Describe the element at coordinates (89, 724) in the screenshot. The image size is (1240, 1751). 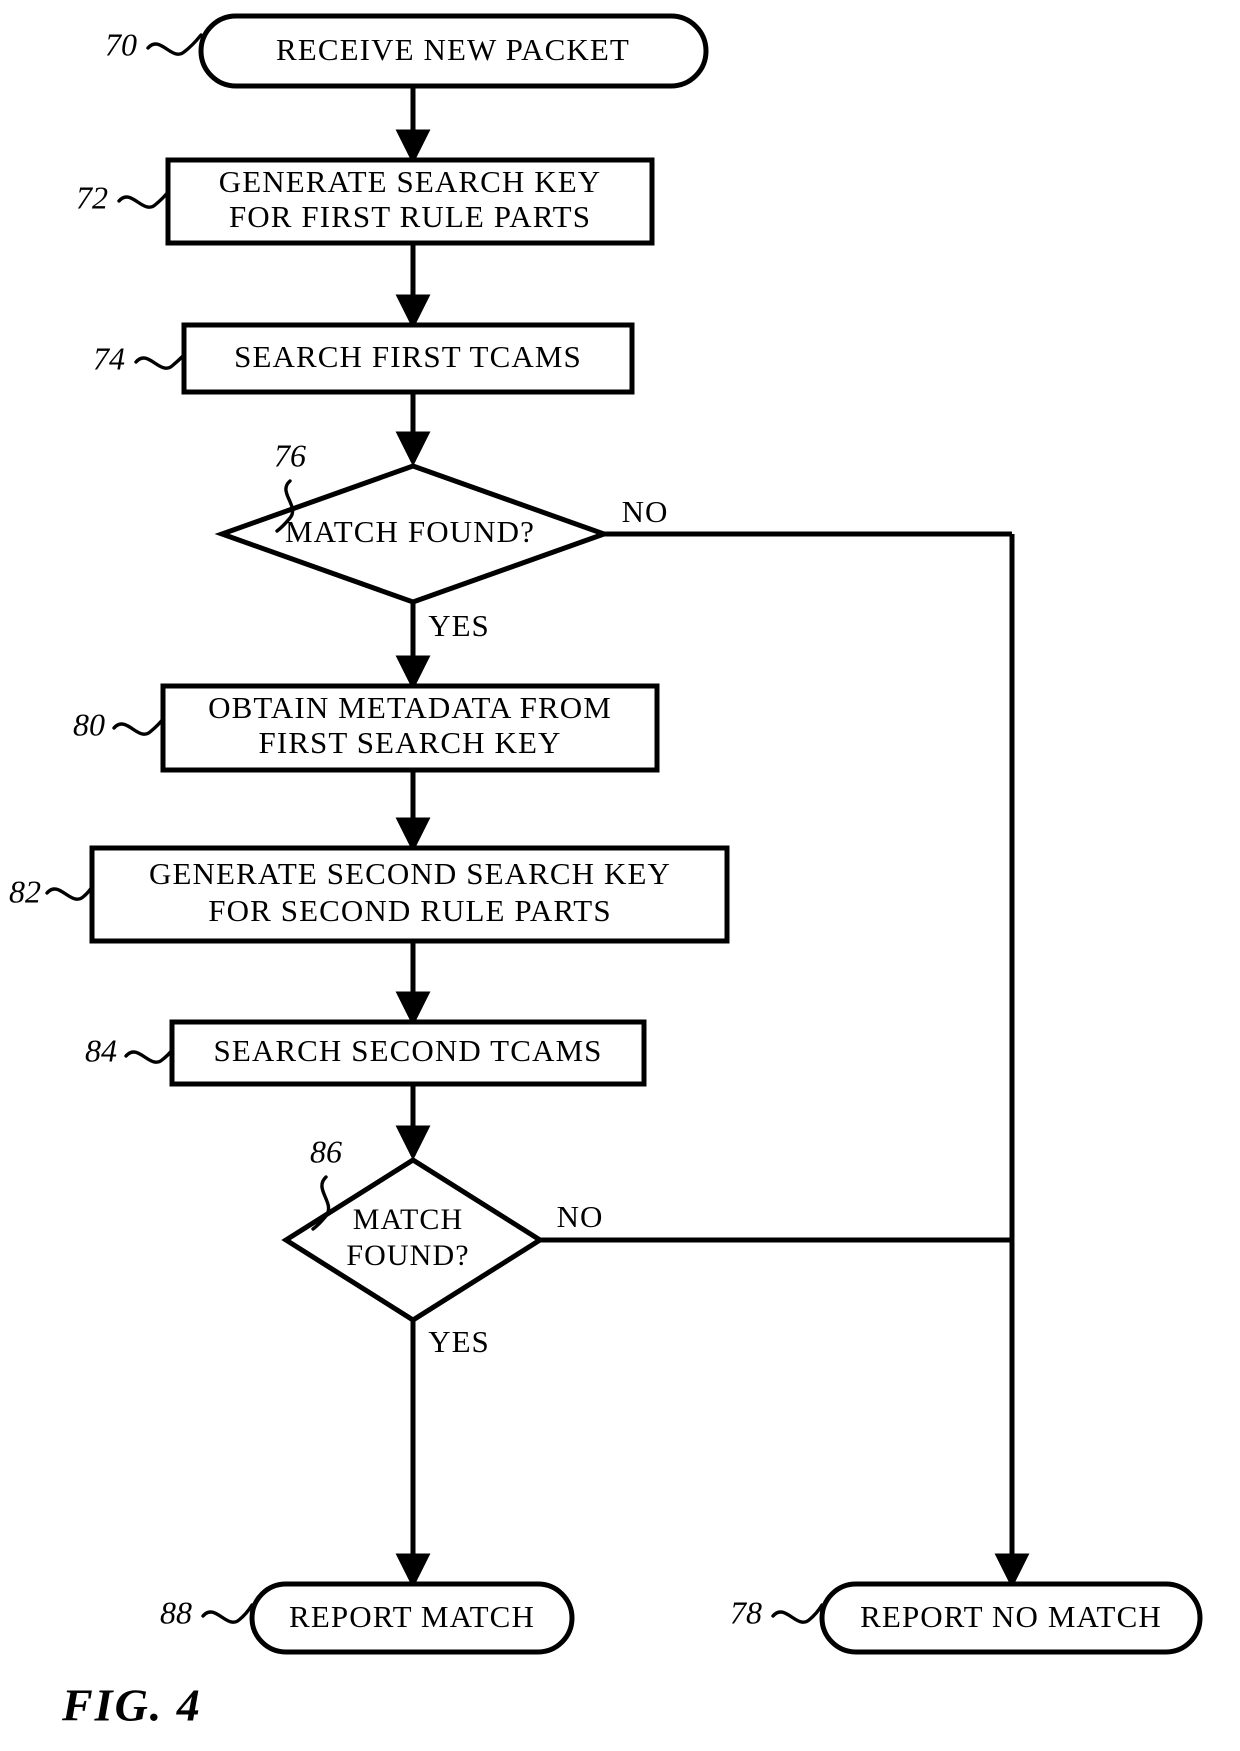
I see `ref-number-80: 80` at that location.